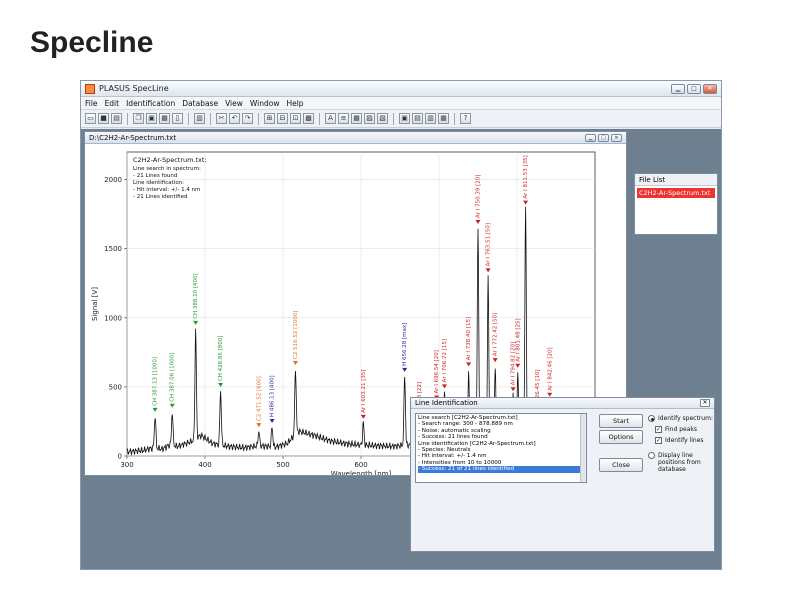 The height and width of the screenshot is (600, 800). Describe the element at coordinates (590, 137) in the screenshot. I see `child-minimize-button: ▁` at that location.